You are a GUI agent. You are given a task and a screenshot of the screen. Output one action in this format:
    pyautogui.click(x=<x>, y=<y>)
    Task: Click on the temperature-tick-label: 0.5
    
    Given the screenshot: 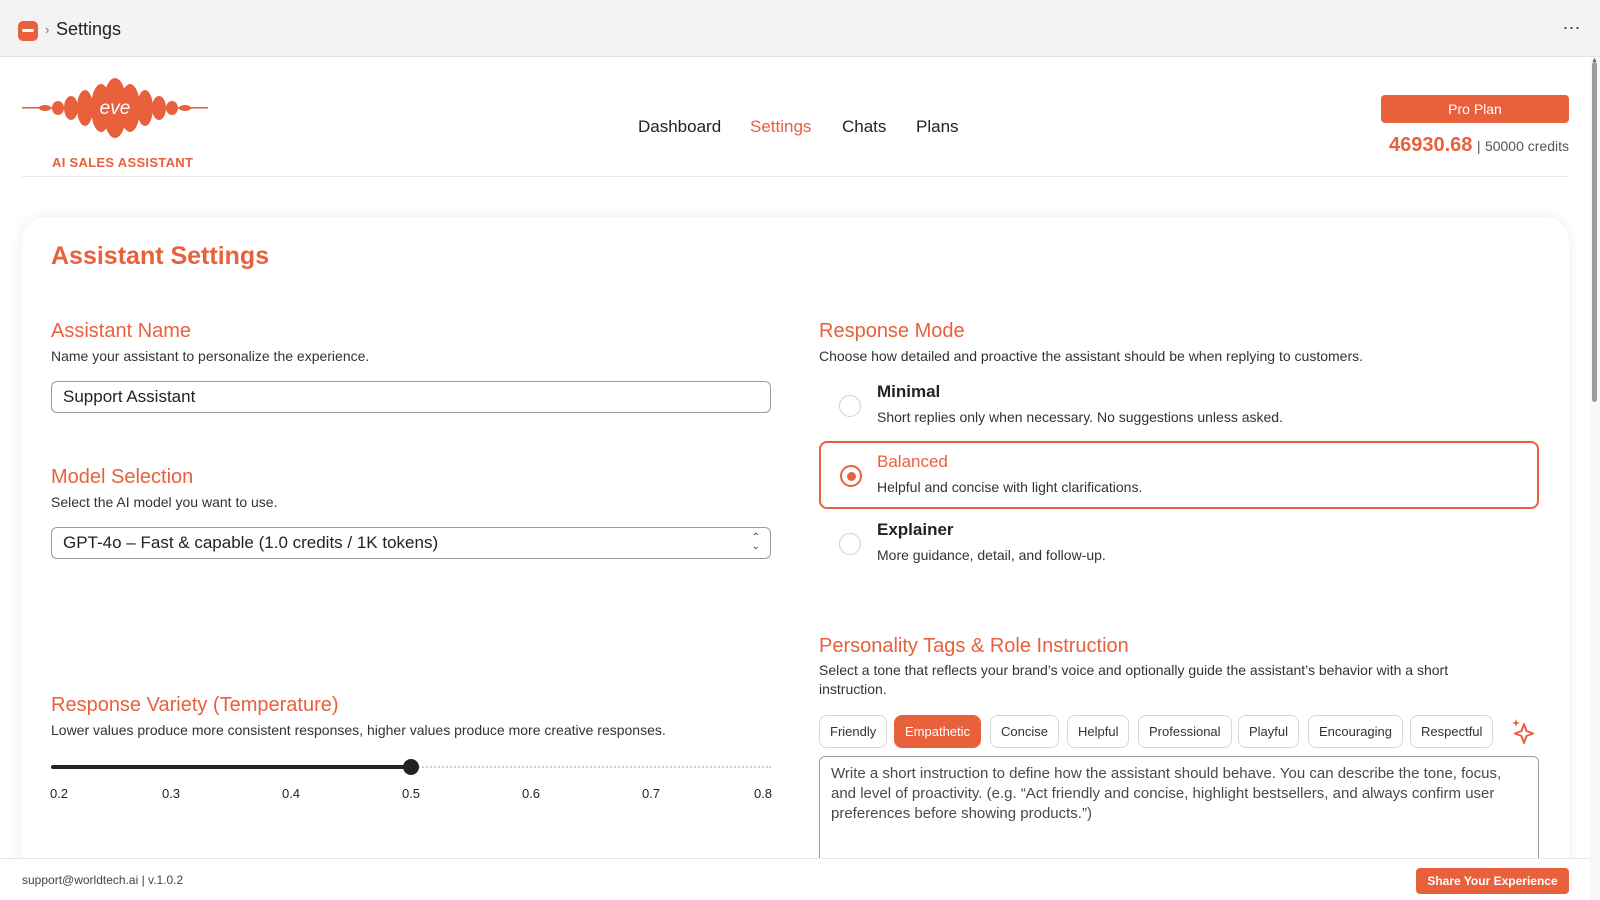 What is the action you would take?
    pyautogui.click(x=411, y=793)
    